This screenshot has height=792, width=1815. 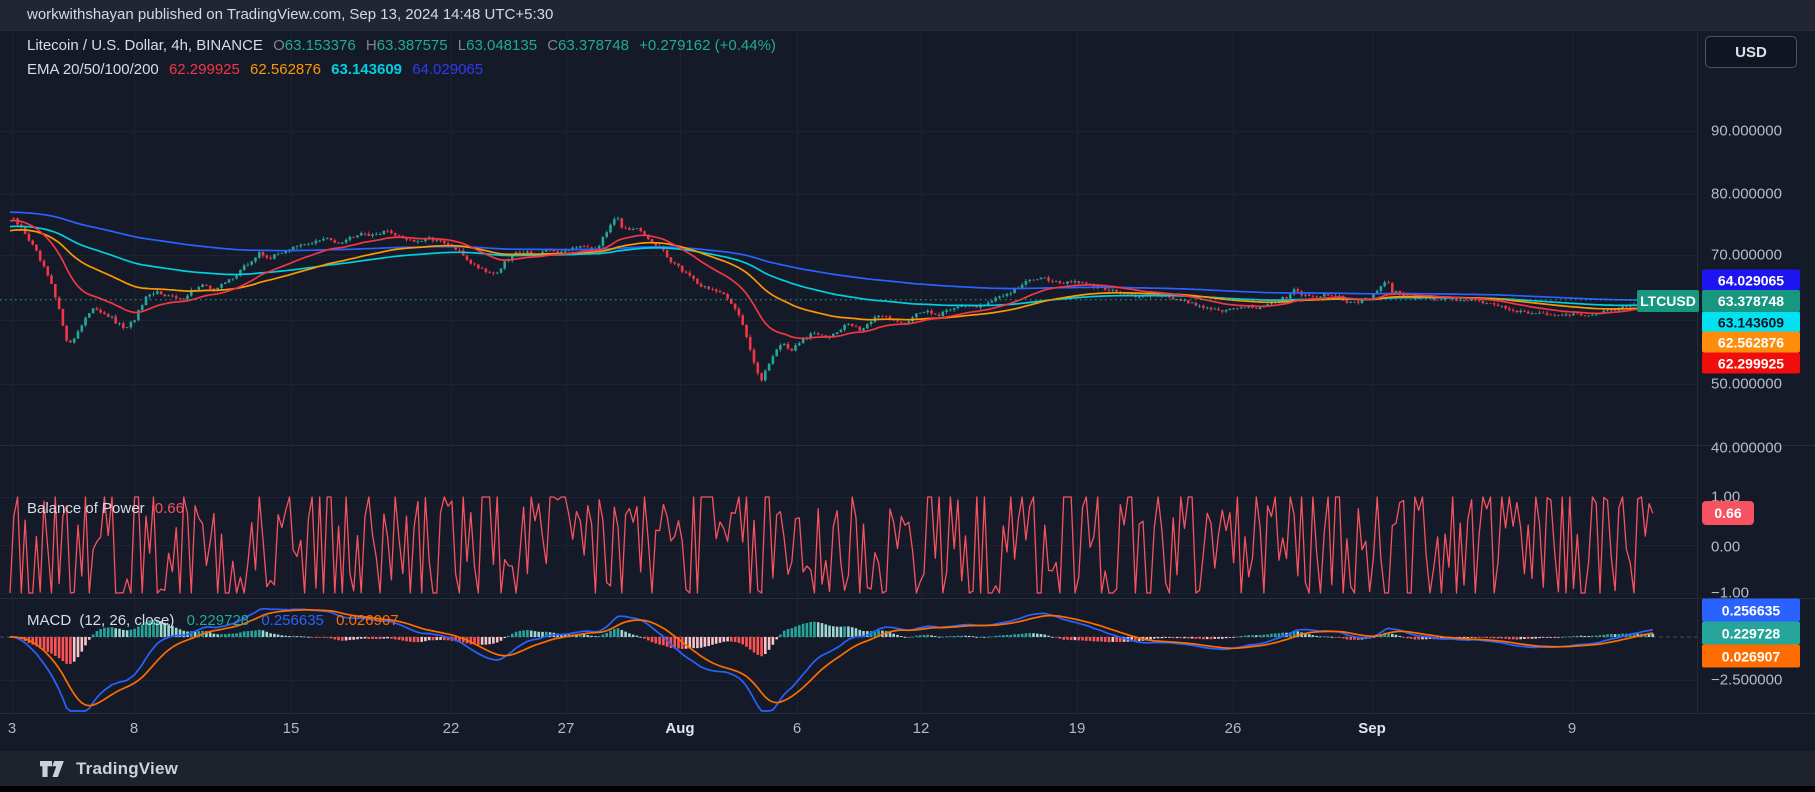 I want to click on macd-line-value: 0.256635, so click(x=292, y=620).